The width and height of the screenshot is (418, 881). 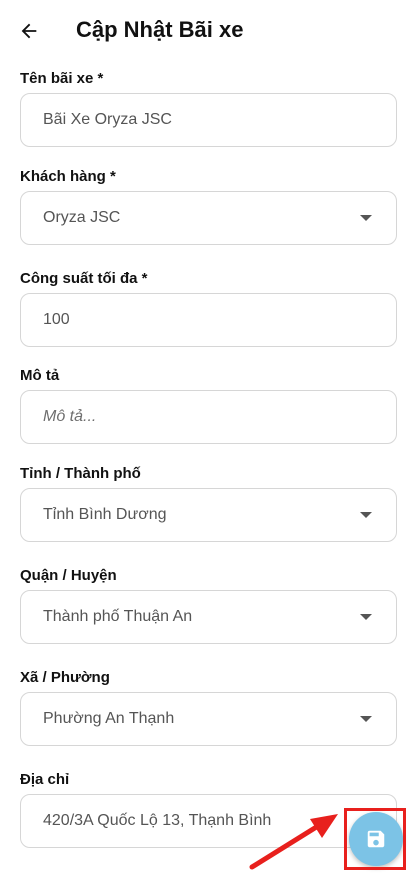 What do you see at coordinates (82, 217) in the screenshot?
I see `customer-value: Oryza JSC` at bounding box center [82, 217].